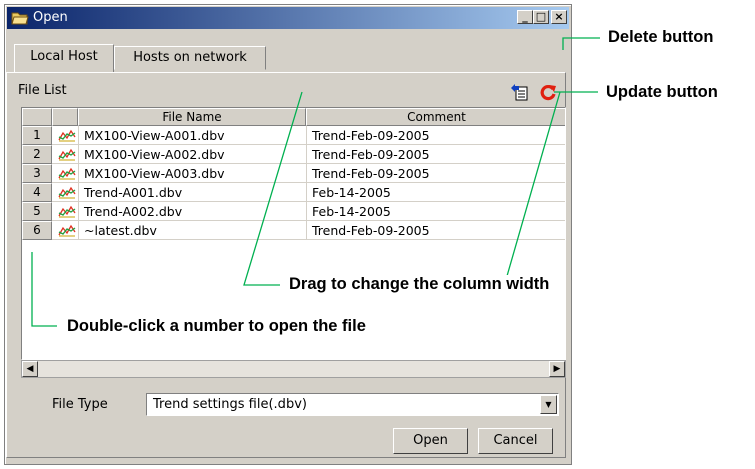 The height and width of the screenshot is (469, 755). What do you see at coordinates (230, 404) in the screenshot?
I see `file-type-value: Trend settings file(.dbv)` at bounding box center [230, 404].